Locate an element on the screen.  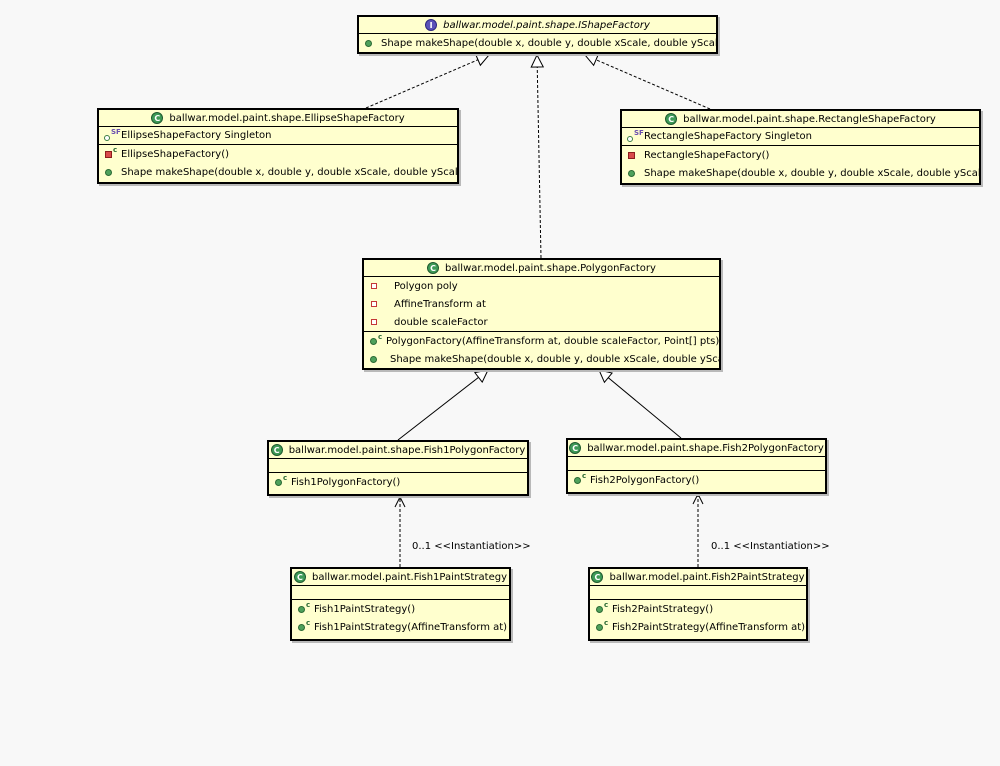
field-label: Polygon poly is located at coordinates (426, 286).